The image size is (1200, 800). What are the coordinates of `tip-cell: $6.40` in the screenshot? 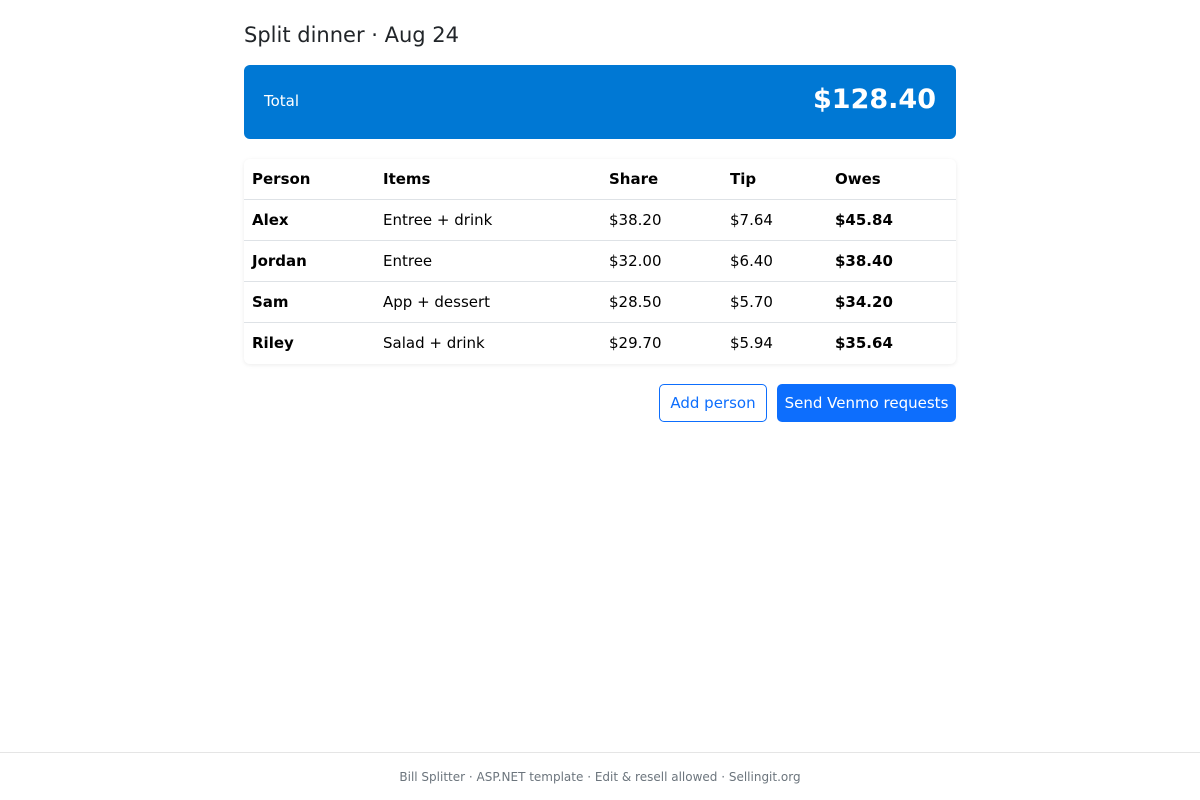 It's located at (751, 261).